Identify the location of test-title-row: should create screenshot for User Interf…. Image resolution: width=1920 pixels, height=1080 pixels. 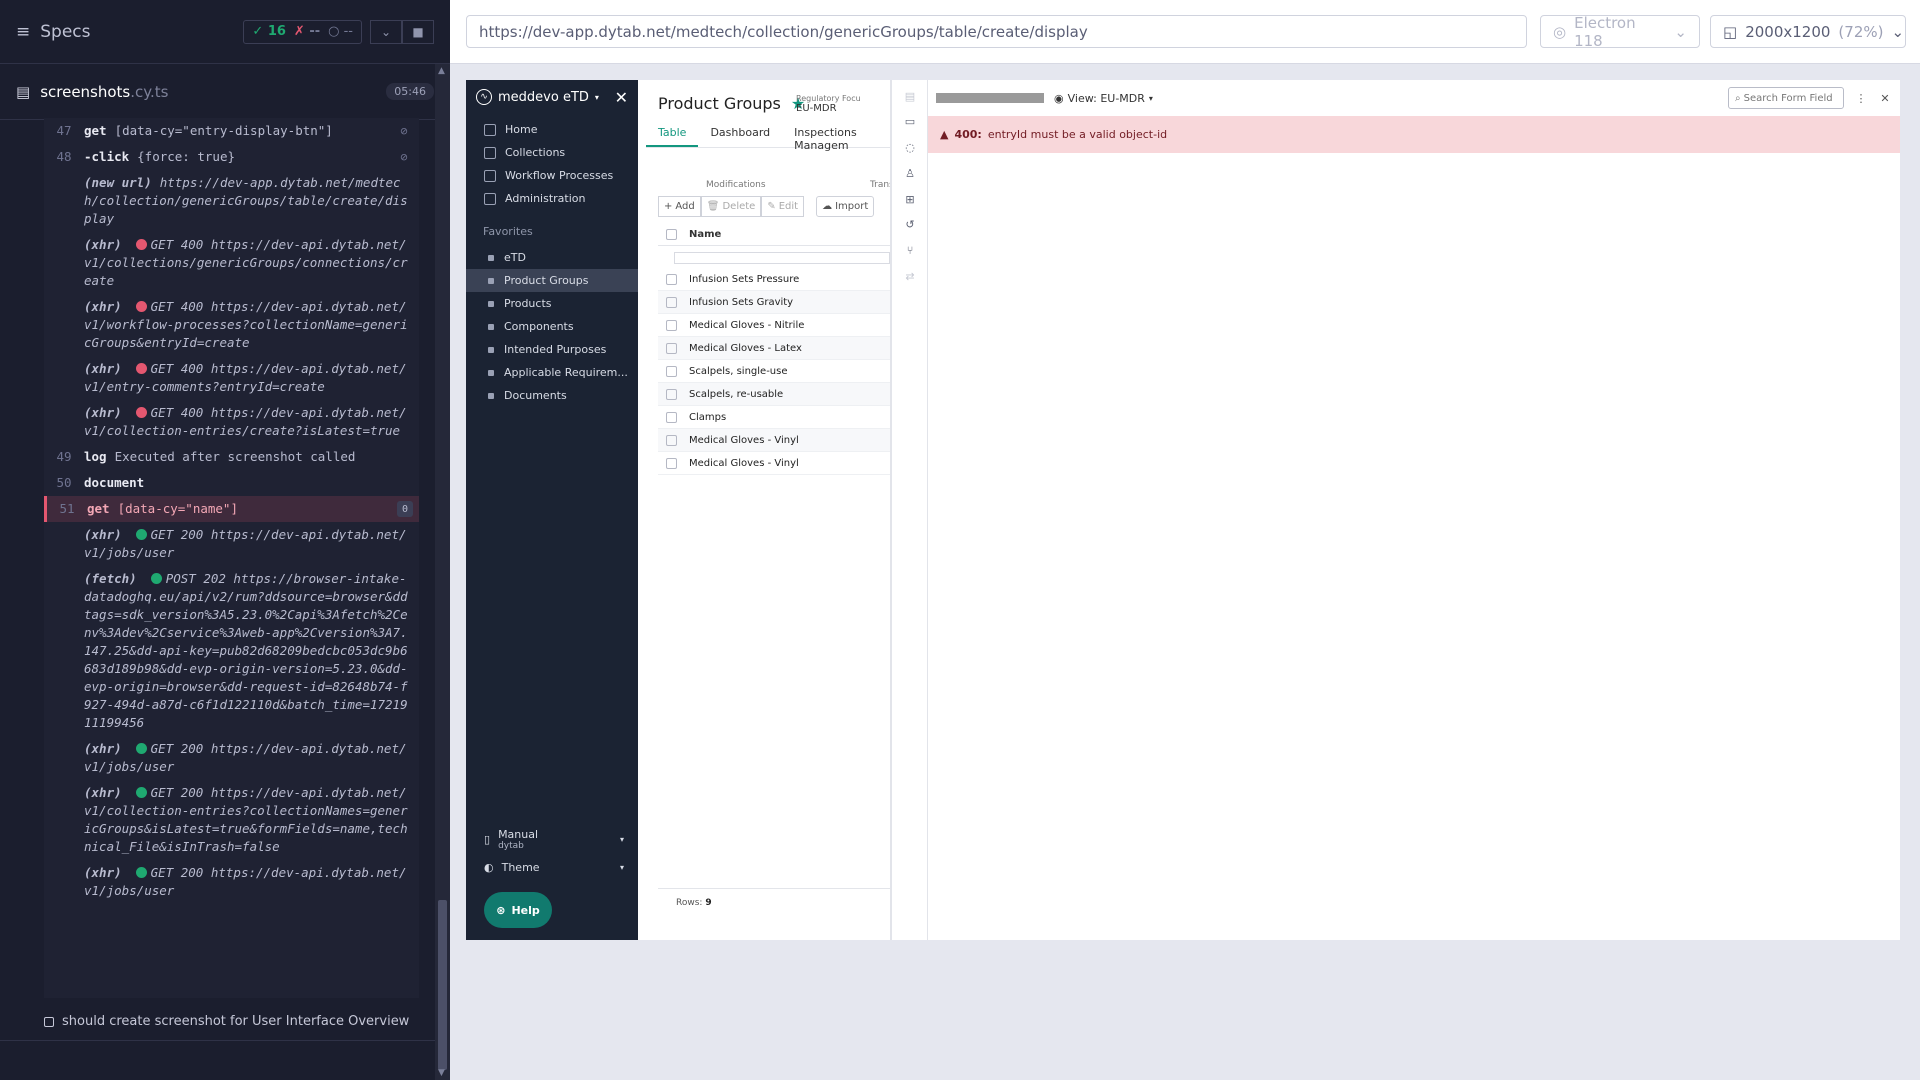
(226, 1021).